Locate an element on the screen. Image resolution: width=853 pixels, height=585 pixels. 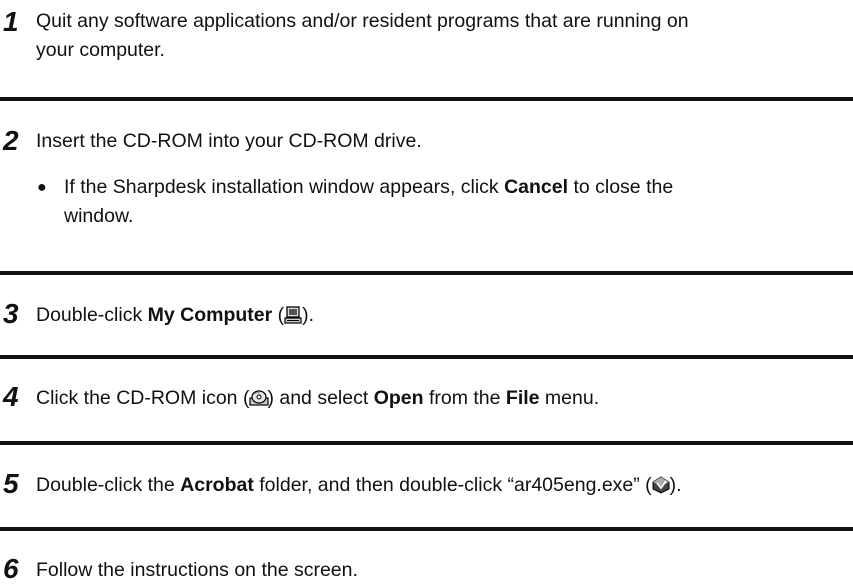
cd-rom-icon is located at coordinates (259, 396).